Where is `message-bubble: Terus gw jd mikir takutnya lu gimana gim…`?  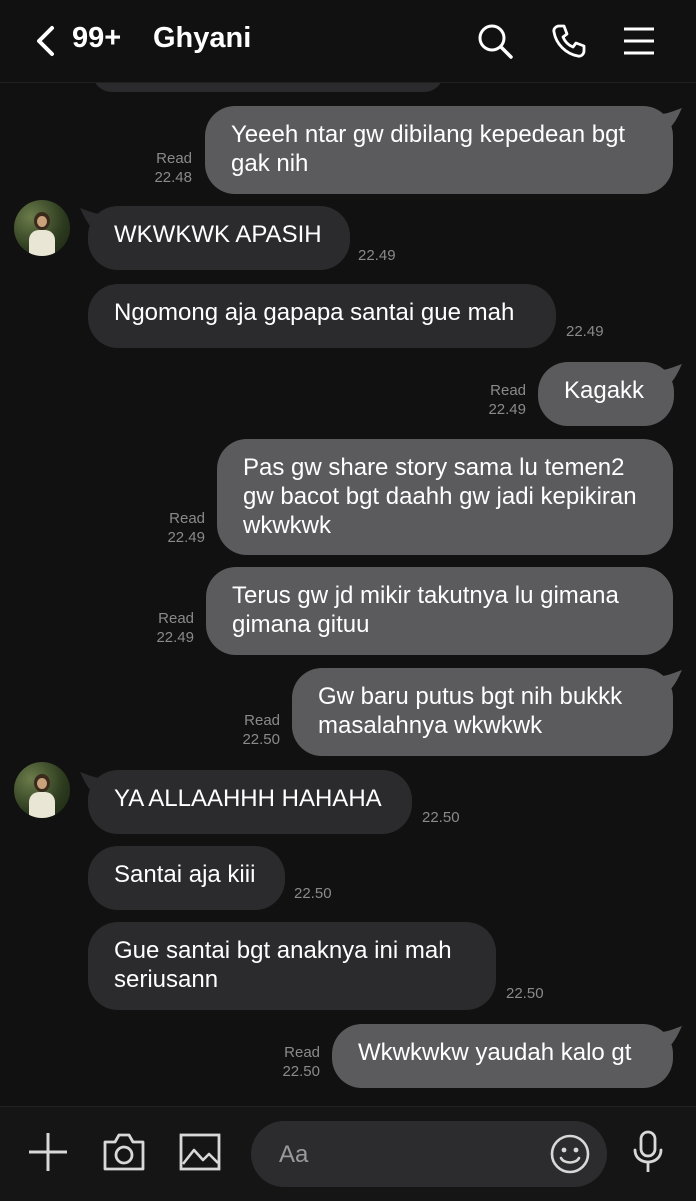 message-bubble: Terus gw jd mikir takutnya lu gimana gim… is located at coordinates (439, 611).